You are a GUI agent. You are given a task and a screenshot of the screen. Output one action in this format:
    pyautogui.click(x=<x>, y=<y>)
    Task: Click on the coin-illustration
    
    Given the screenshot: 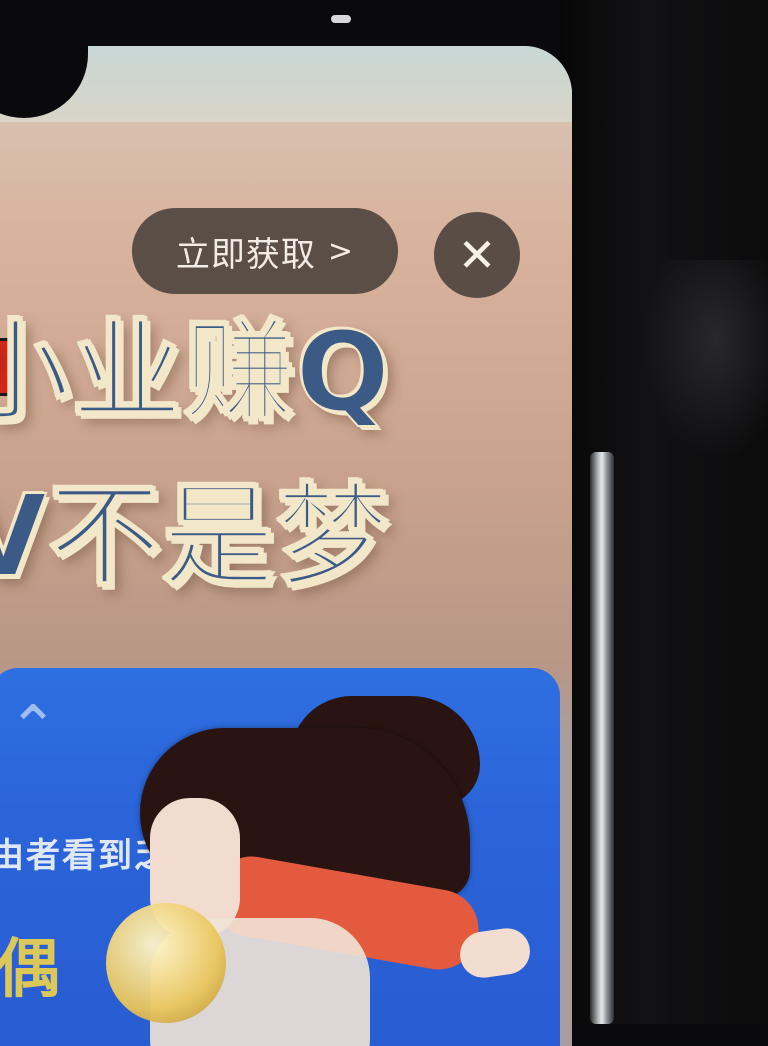 What is the action you would take?
    pyautogui.click(x=166, y=963)
    